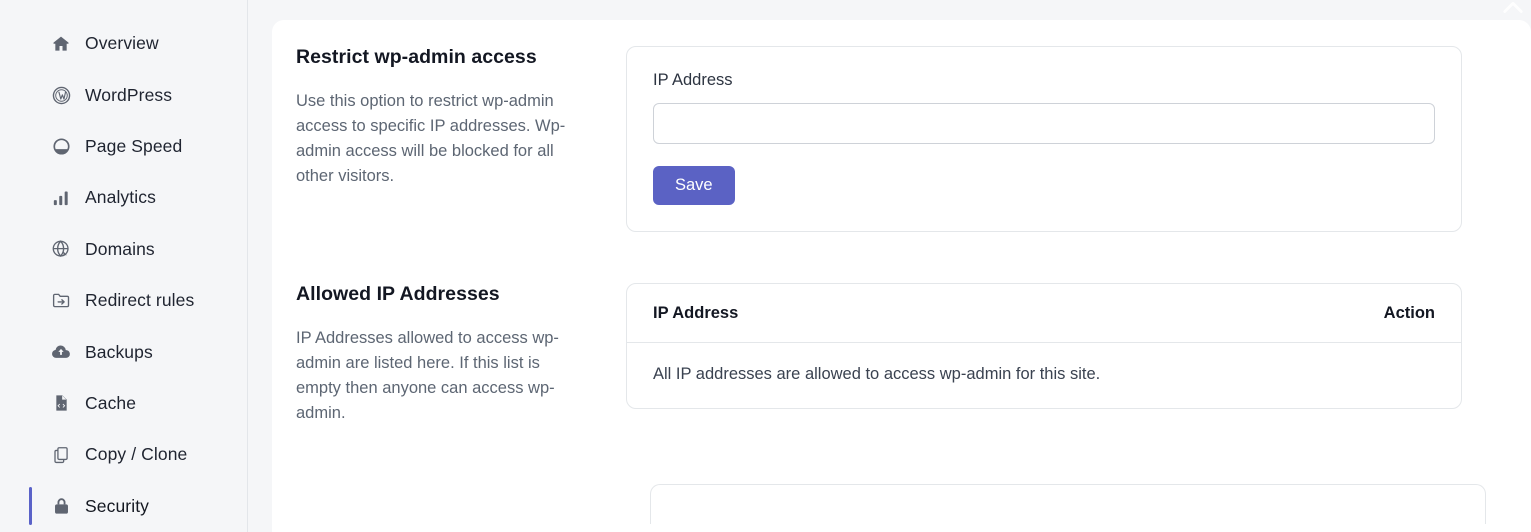 Image resolution: width=1531 pixels, height=532 pixels. What do you see at coordinates (61, 506) in the screenshot?
I see `lock-icon` at bounding box center [61, 506].